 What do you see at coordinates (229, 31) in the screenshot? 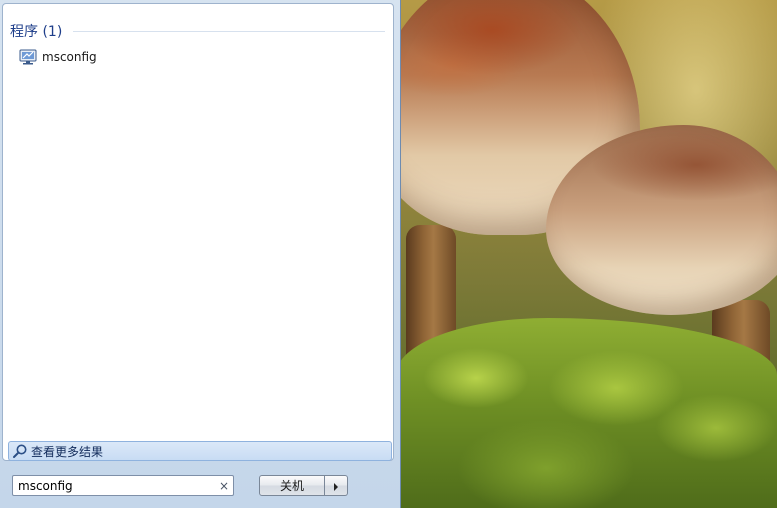
I see `group-header-divider` at bounding box center [229, 31].